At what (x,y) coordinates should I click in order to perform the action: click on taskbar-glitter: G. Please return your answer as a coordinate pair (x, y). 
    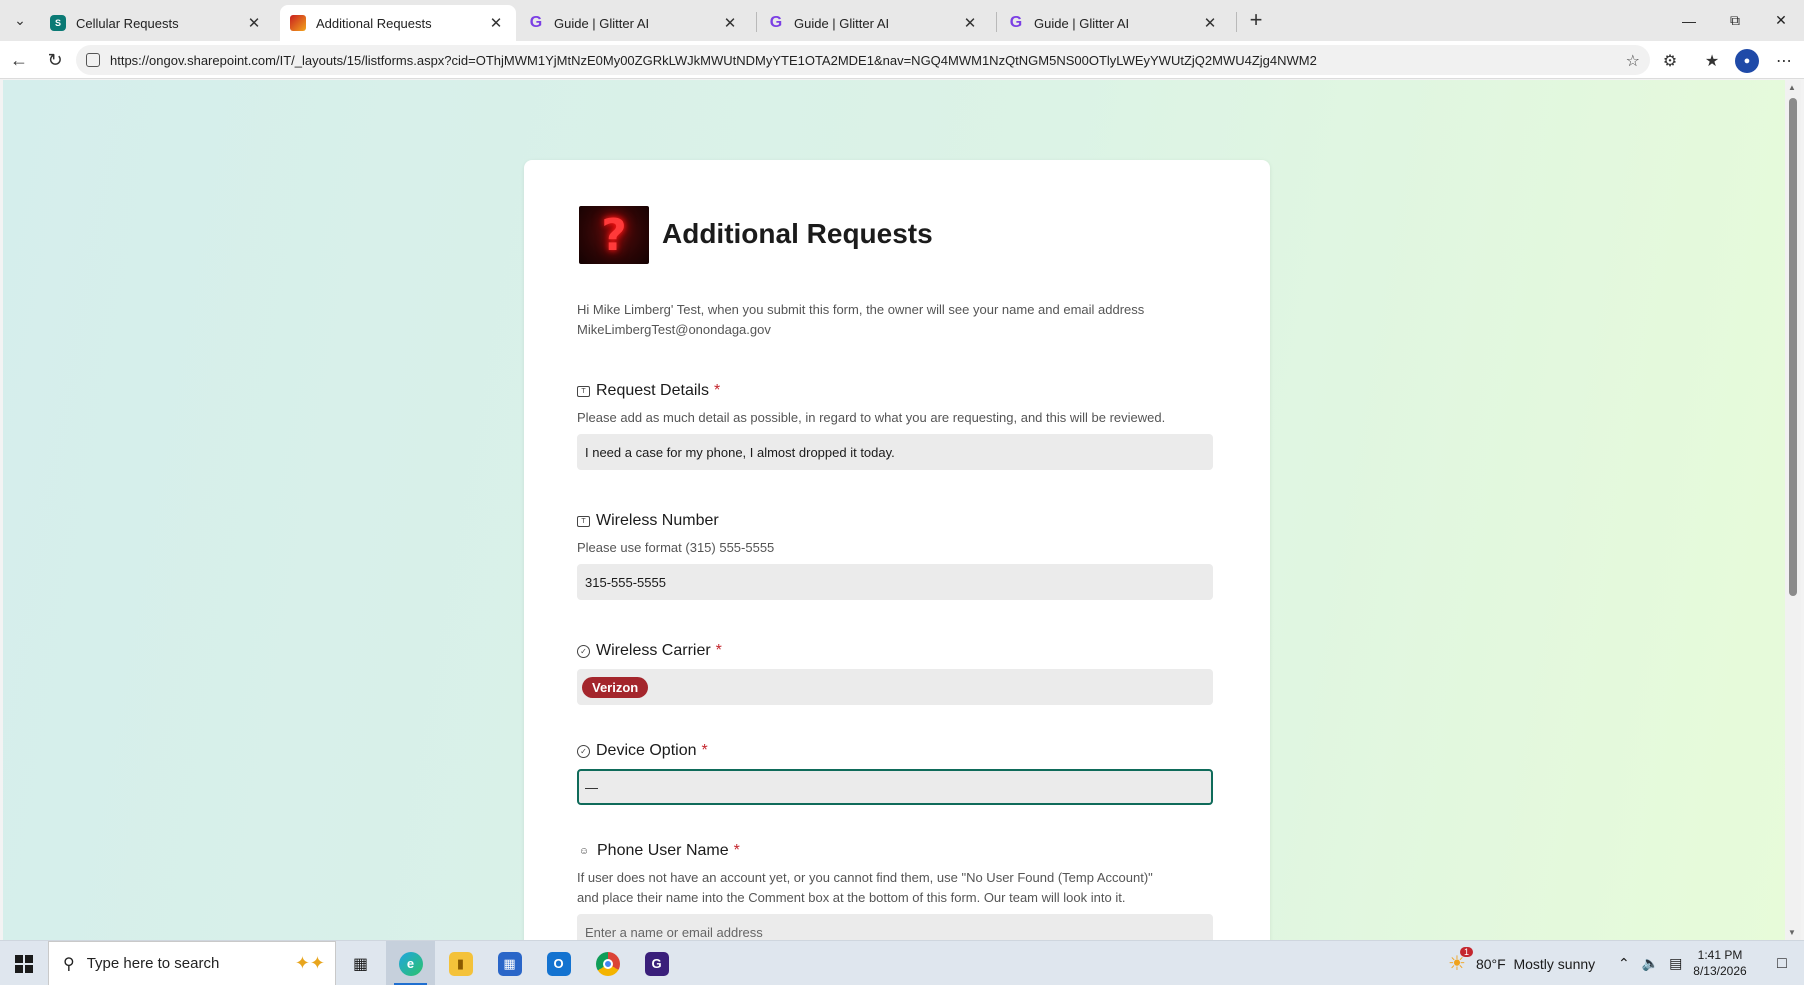
    Looking at the image, I should click on (656, 963).